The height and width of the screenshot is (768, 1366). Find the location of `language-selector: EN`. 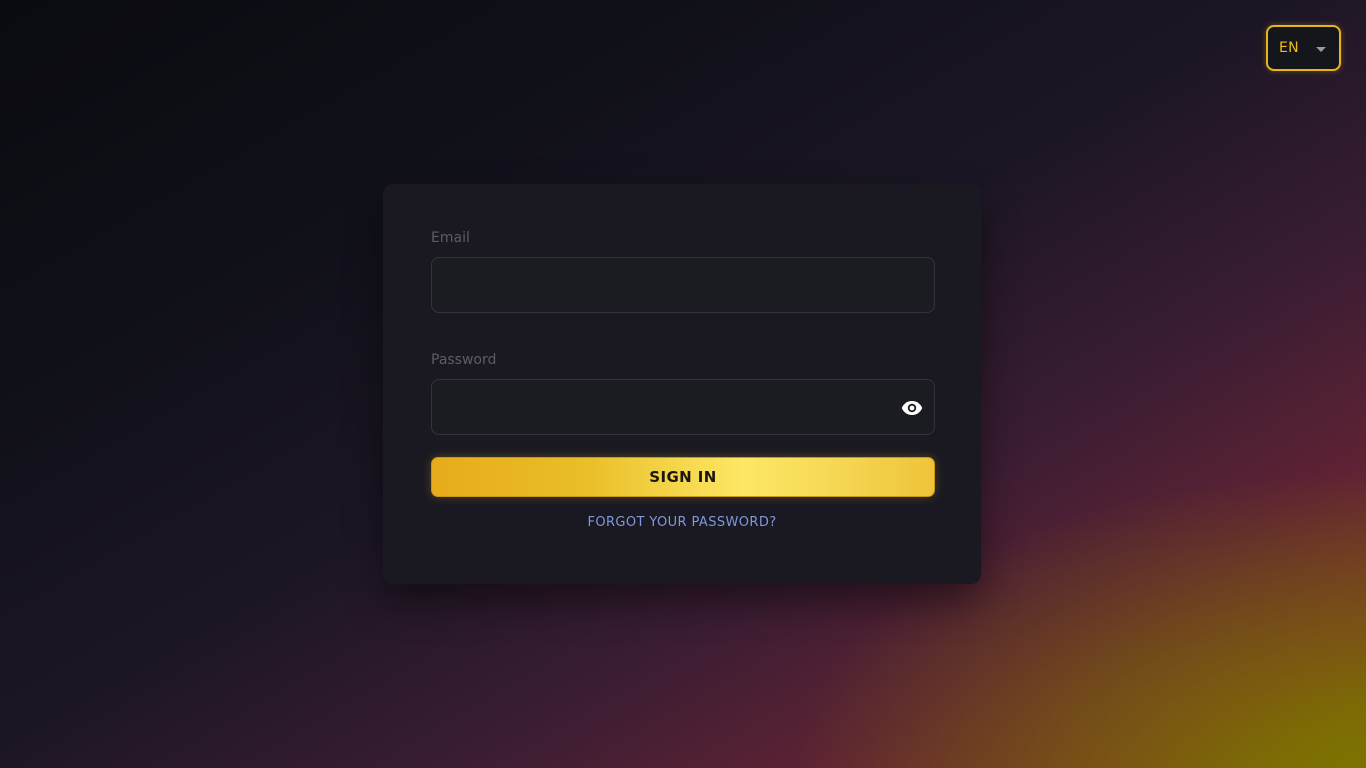

language-selector: EN is located at coordinates (1303, 48).